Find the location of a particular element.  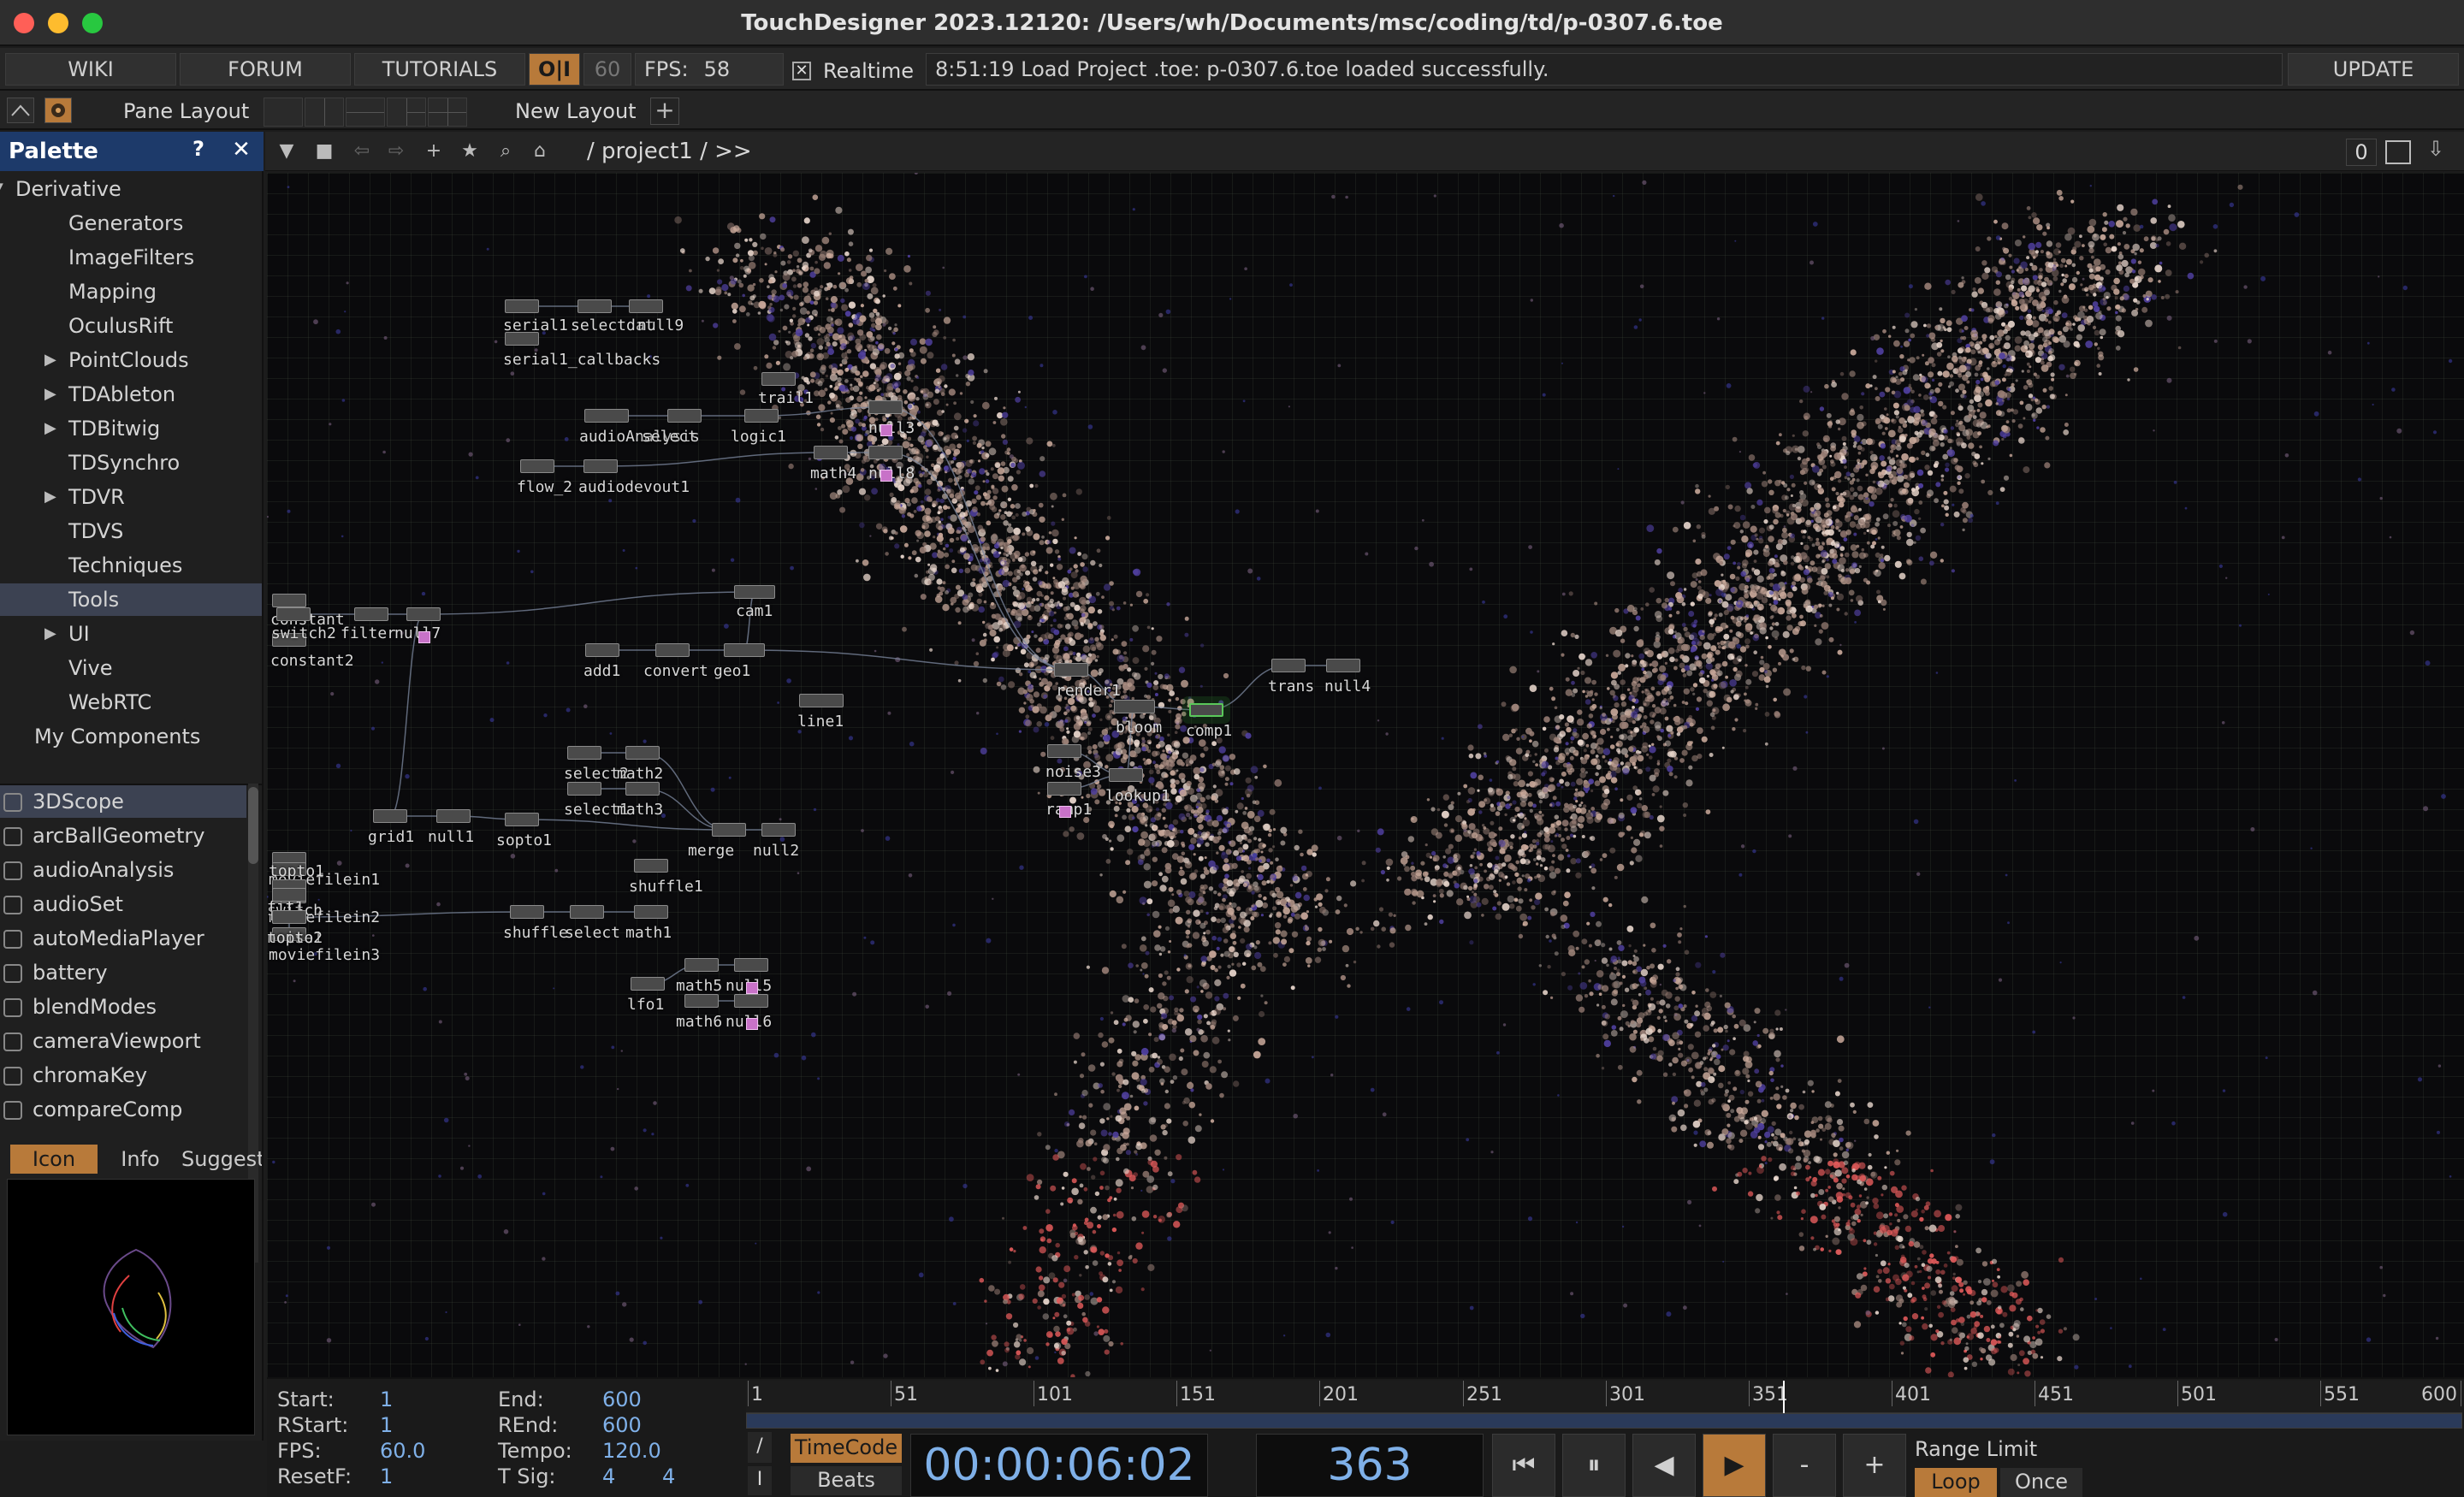

palette-tree-item: WebRTC is located at coordinates (131, 702).